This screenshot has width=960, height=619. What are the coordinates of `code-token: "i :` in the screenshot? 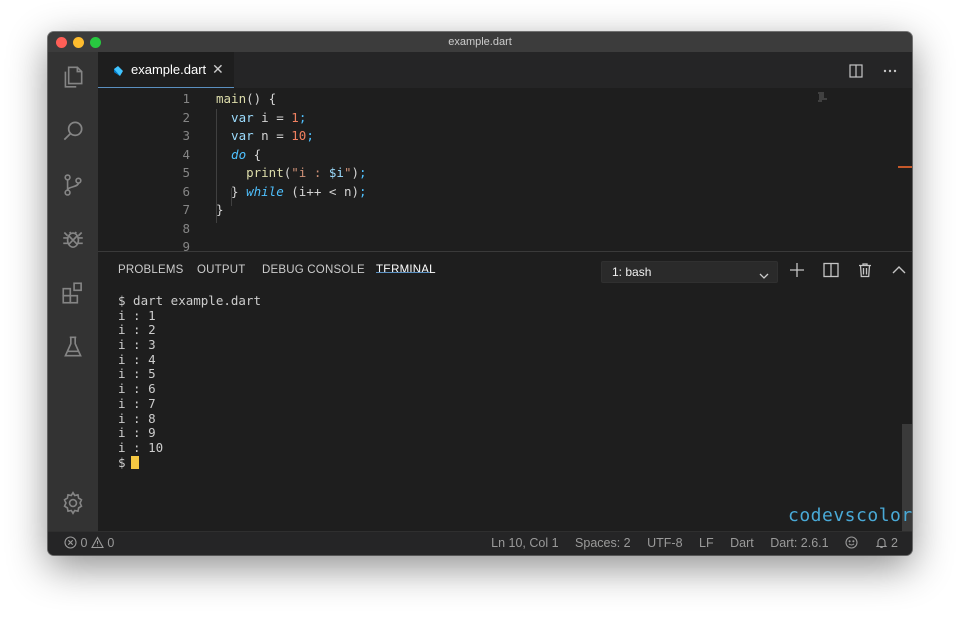 It's located at (310, 172).